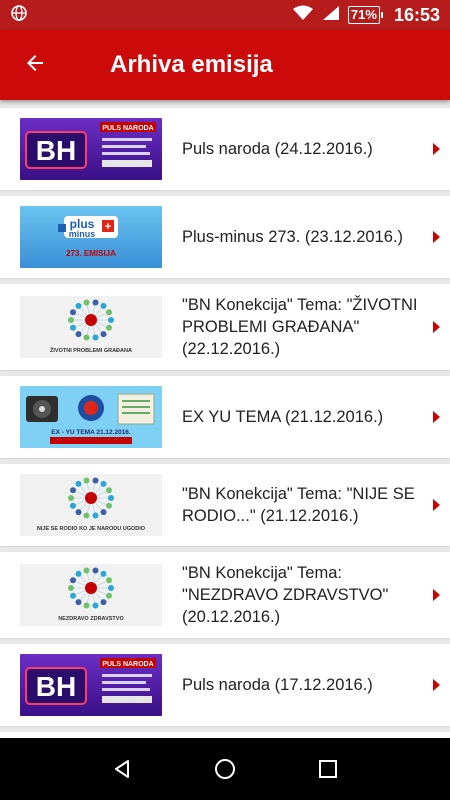  I want to click on episode-title: Plus-minus 273. (23.12.2016.), so click(293, 237).